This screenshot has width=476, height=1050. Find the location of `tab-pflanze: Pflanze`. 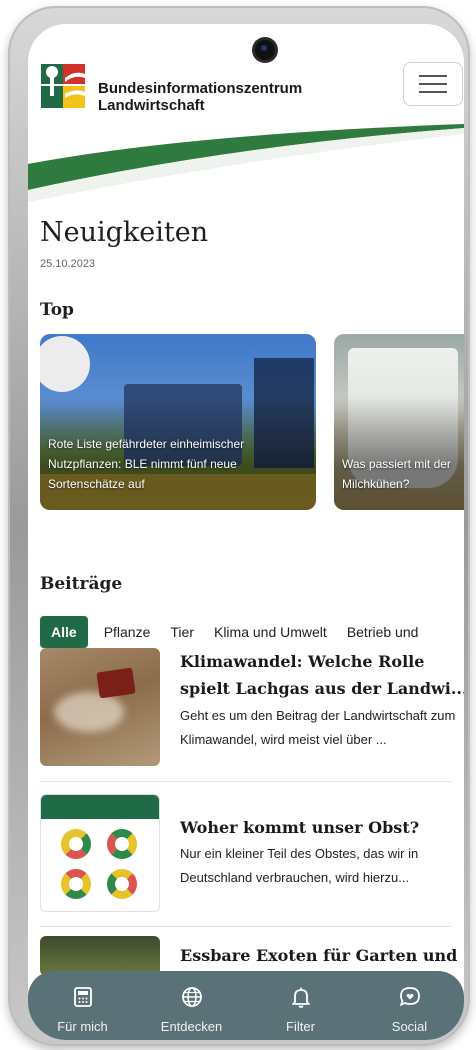

tab-pflanze: Pflanze is located at coordinates (127, 632).